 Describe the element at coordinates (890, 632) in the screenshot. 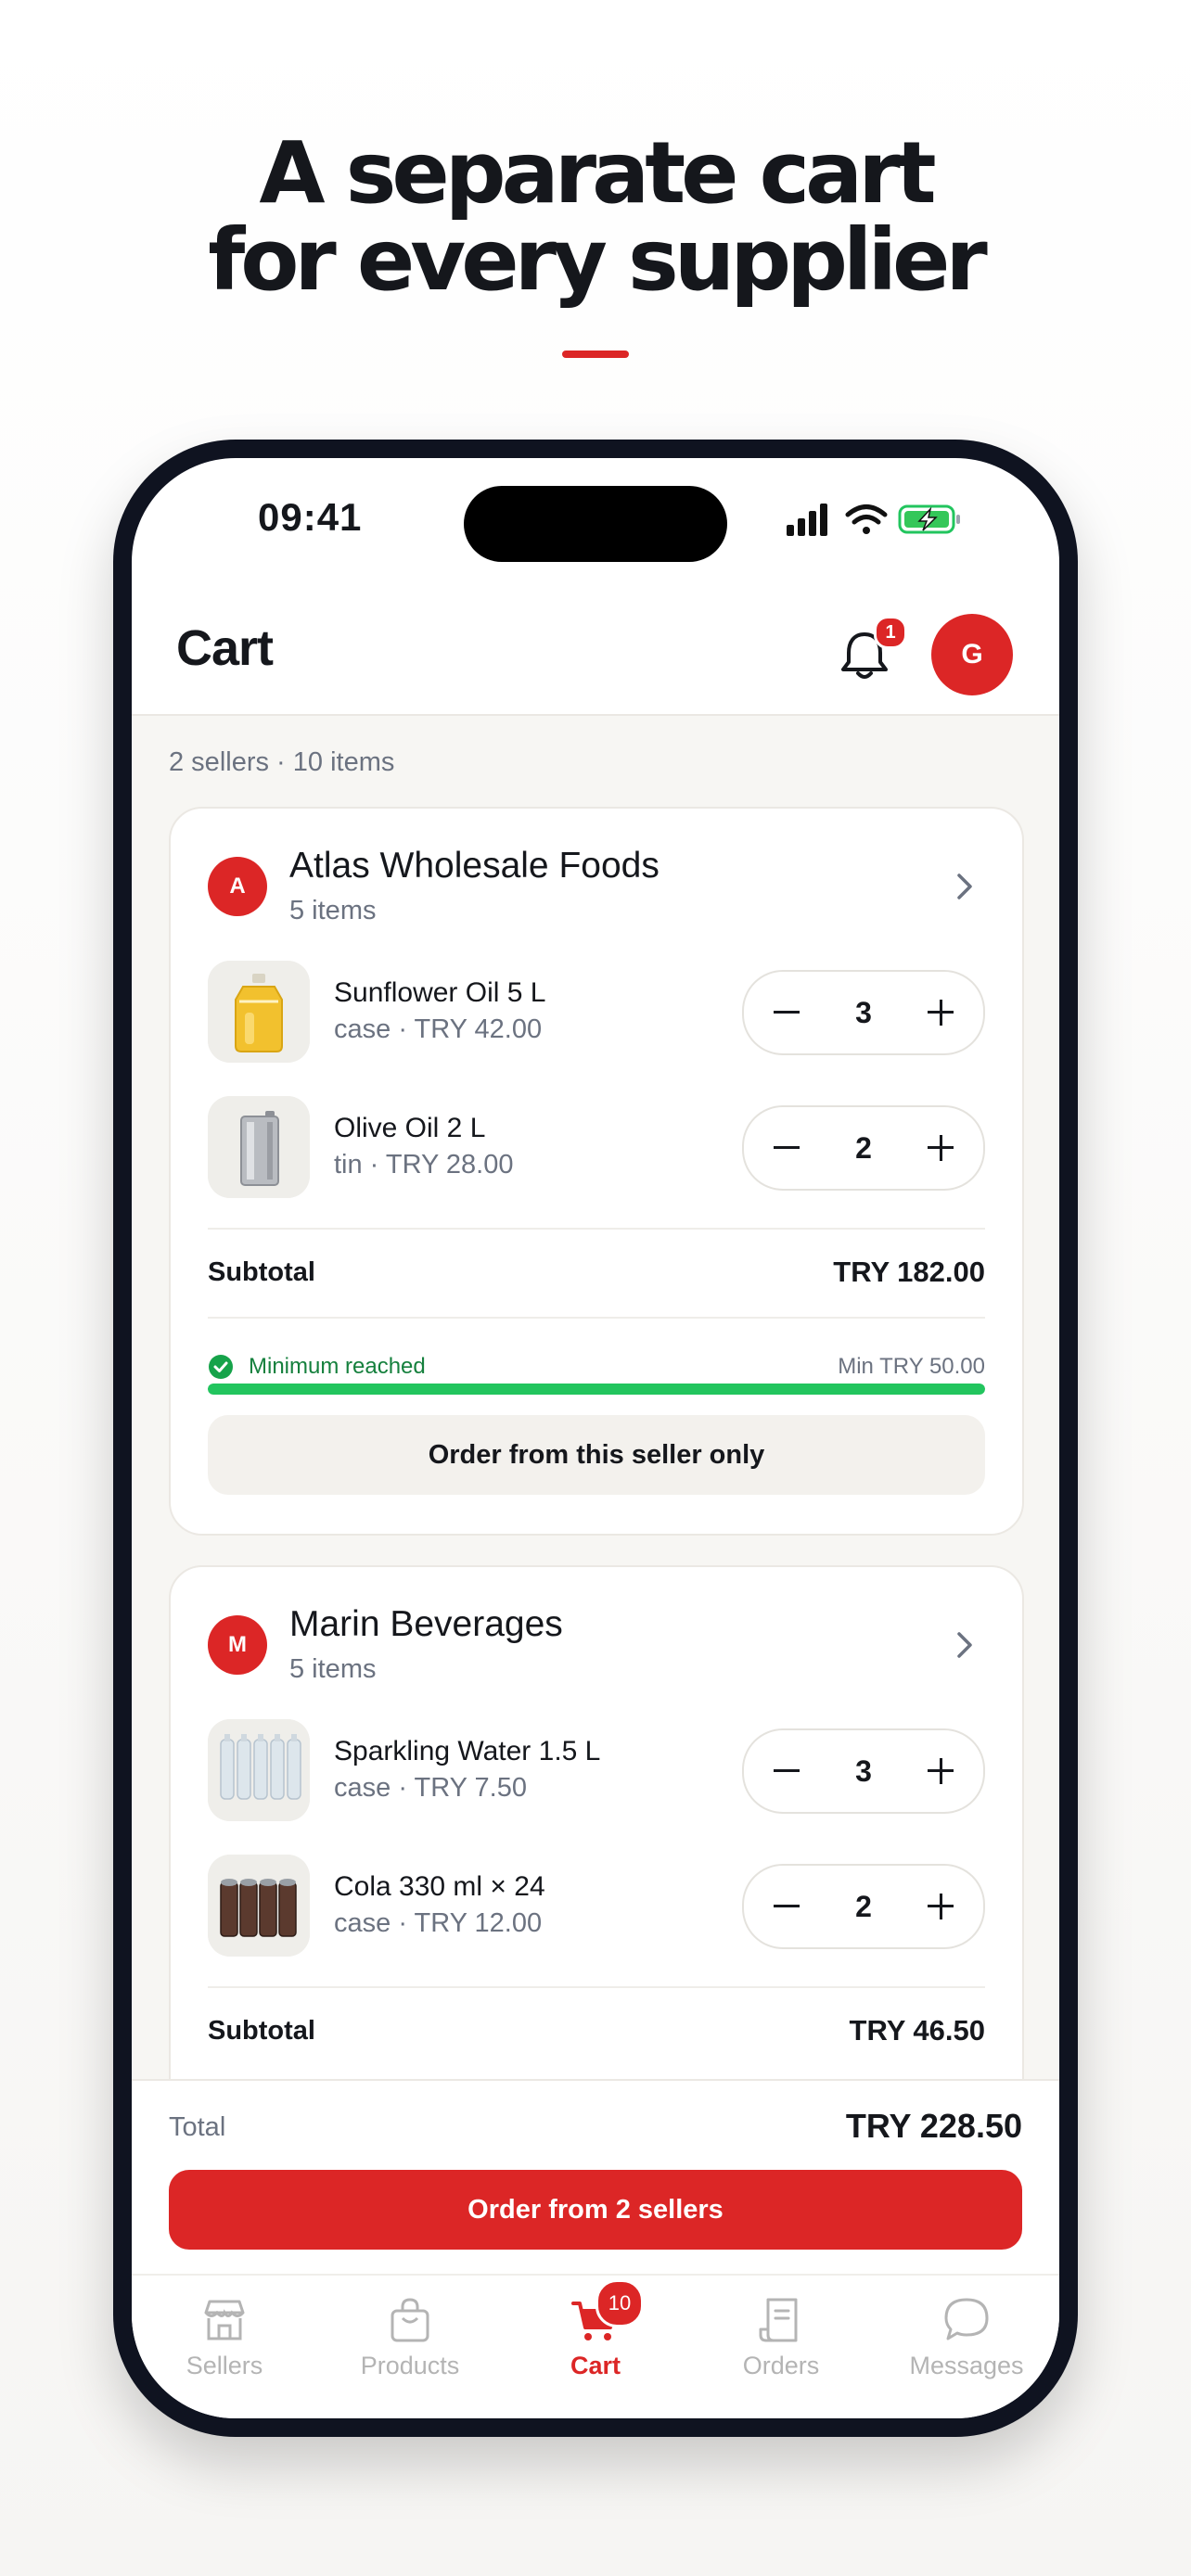

I see `notification-badge: 1` at that location.